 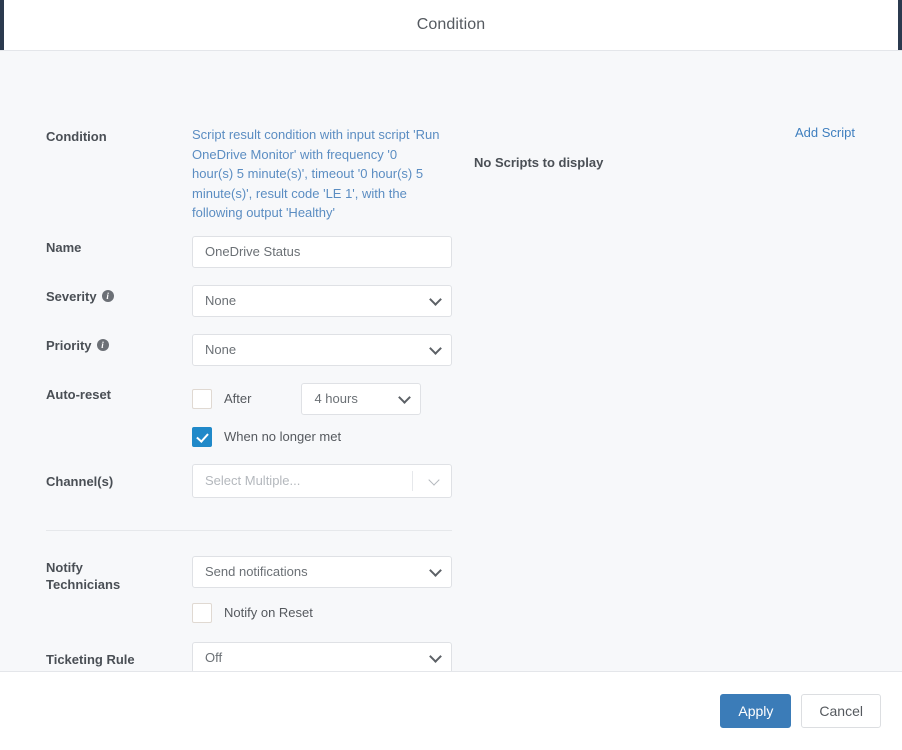 What do you see at coordinates (547, 417) in the screenshot?
I see `auto-reset-field: After 4 hours When no longer met` at bounding box center [547, 417].